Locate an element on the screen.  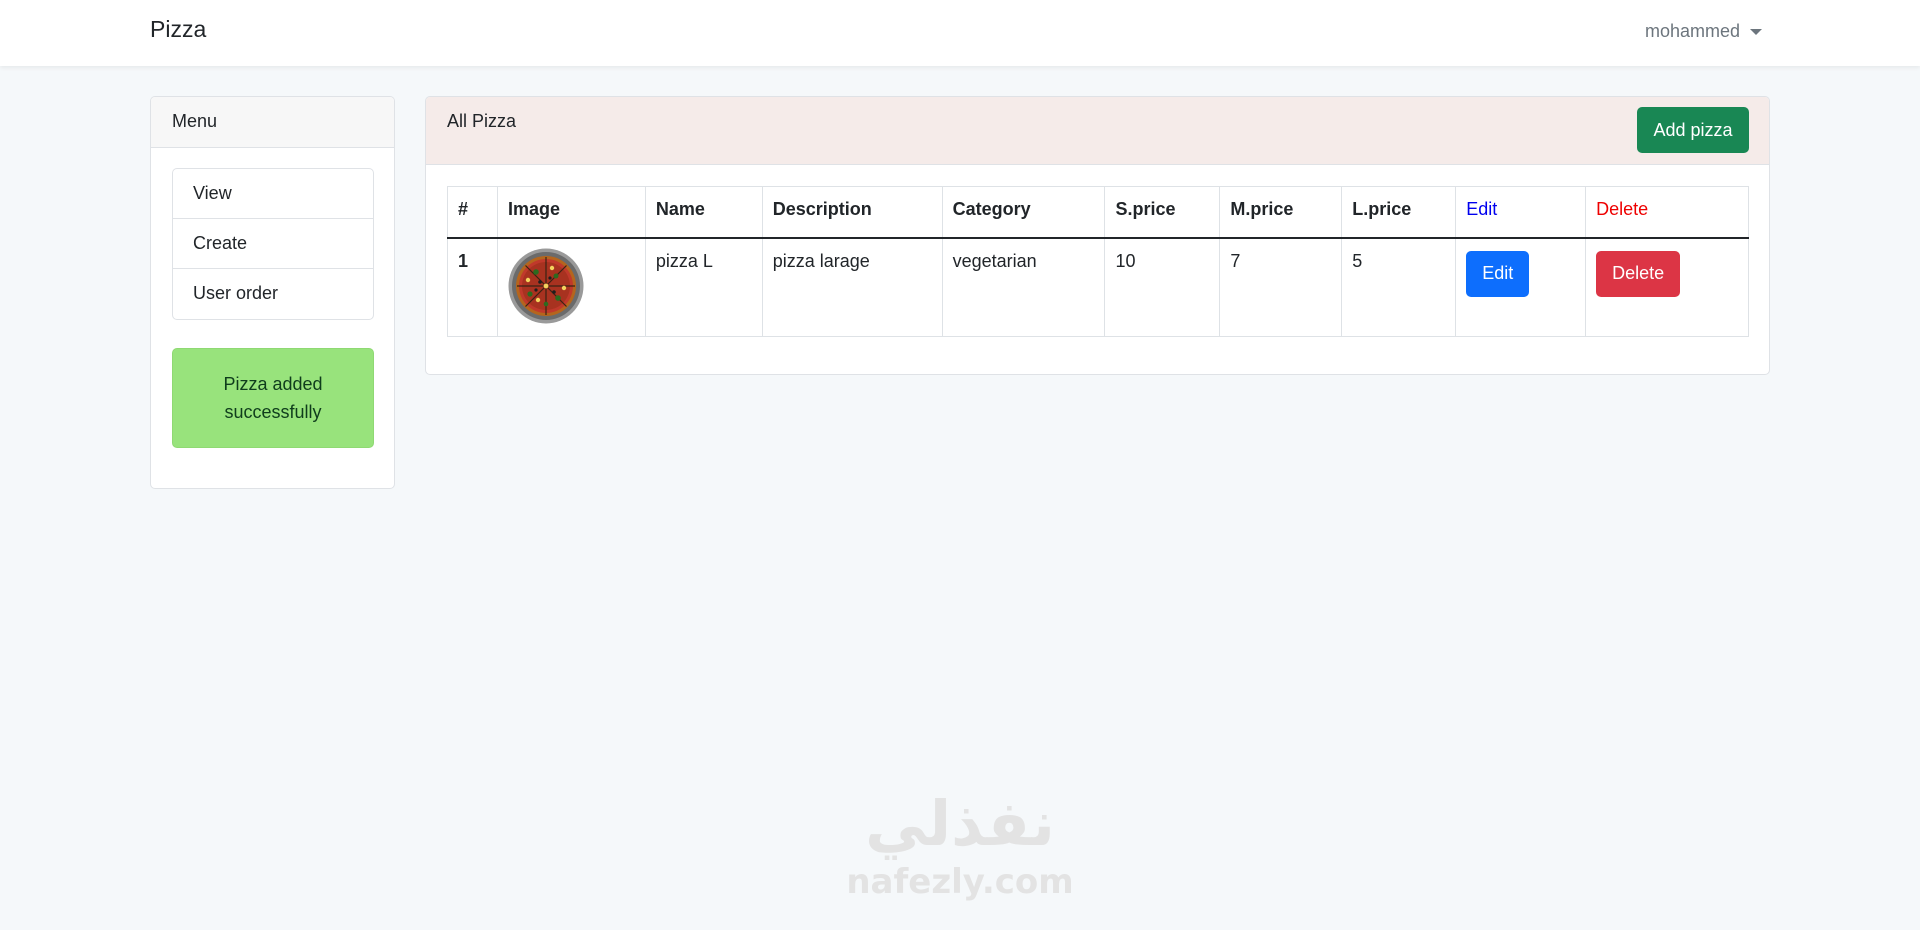
brand-link: Pizza is located at coordinates (178, 29).